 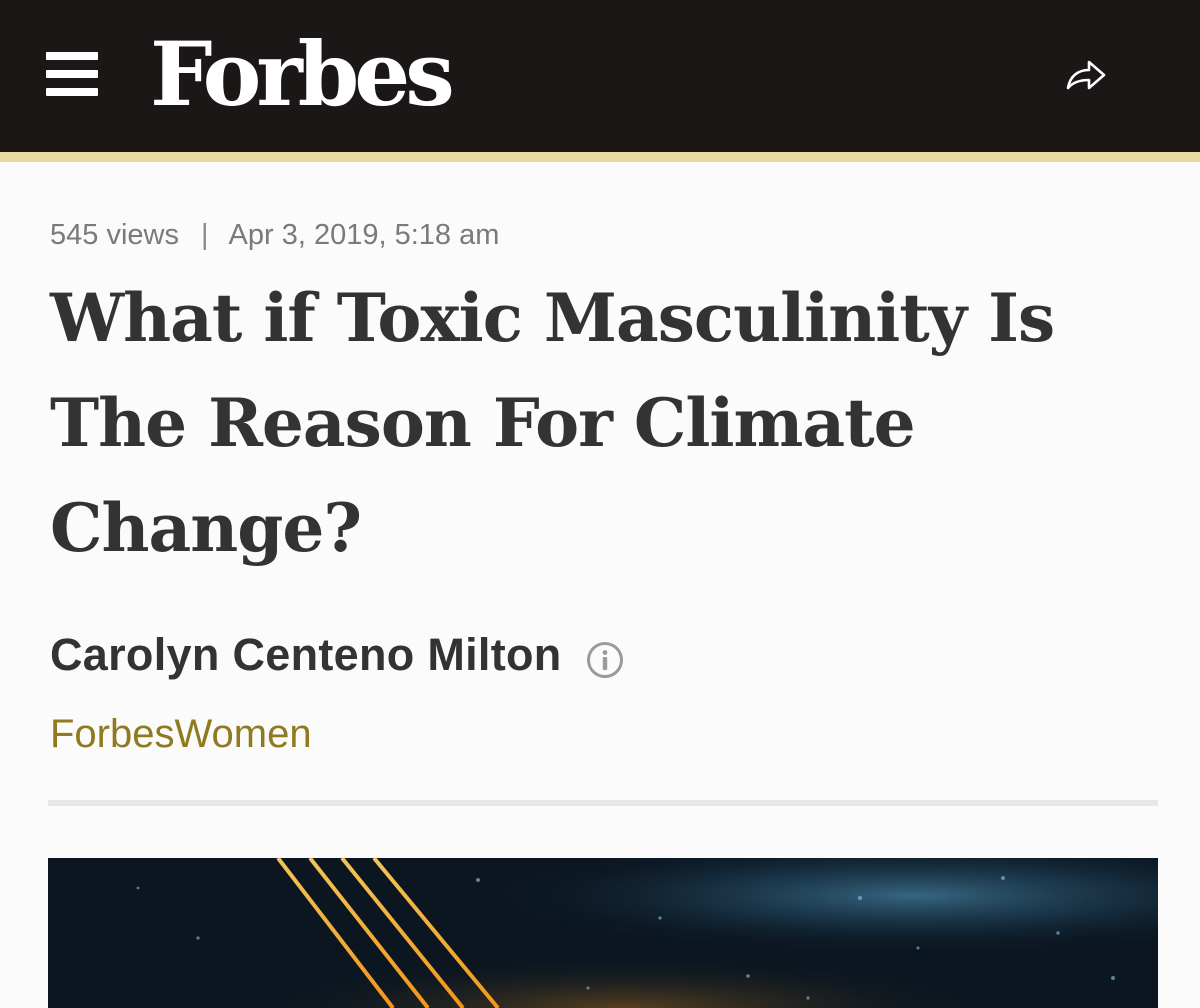 What do you see at coordinates (114, 235) in the screenshot?
I see `view-count: 545 views` at bounding box center [114, 235].